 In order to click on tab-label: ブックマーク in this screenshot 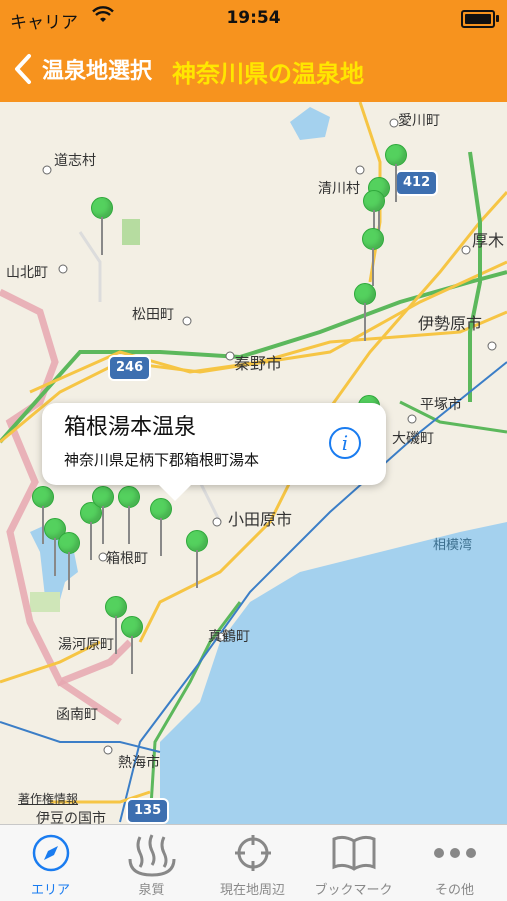, I will do `click(353, 890)`.